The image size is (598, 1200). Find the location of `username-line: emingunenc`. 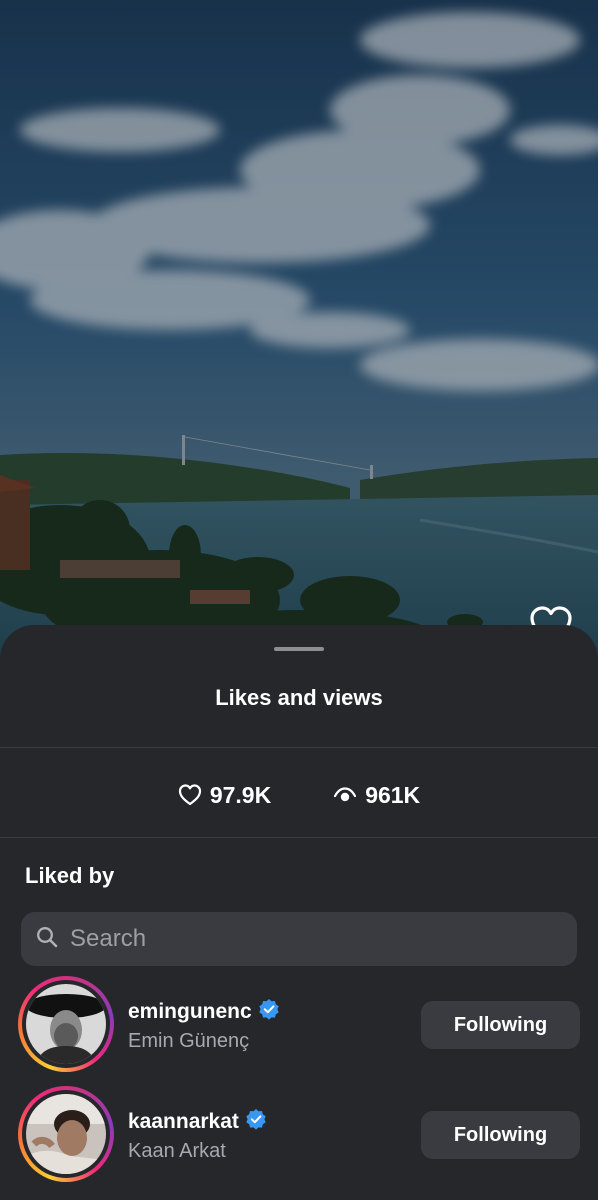

username-line: emingunenc is located at coordinates (204, 1012).